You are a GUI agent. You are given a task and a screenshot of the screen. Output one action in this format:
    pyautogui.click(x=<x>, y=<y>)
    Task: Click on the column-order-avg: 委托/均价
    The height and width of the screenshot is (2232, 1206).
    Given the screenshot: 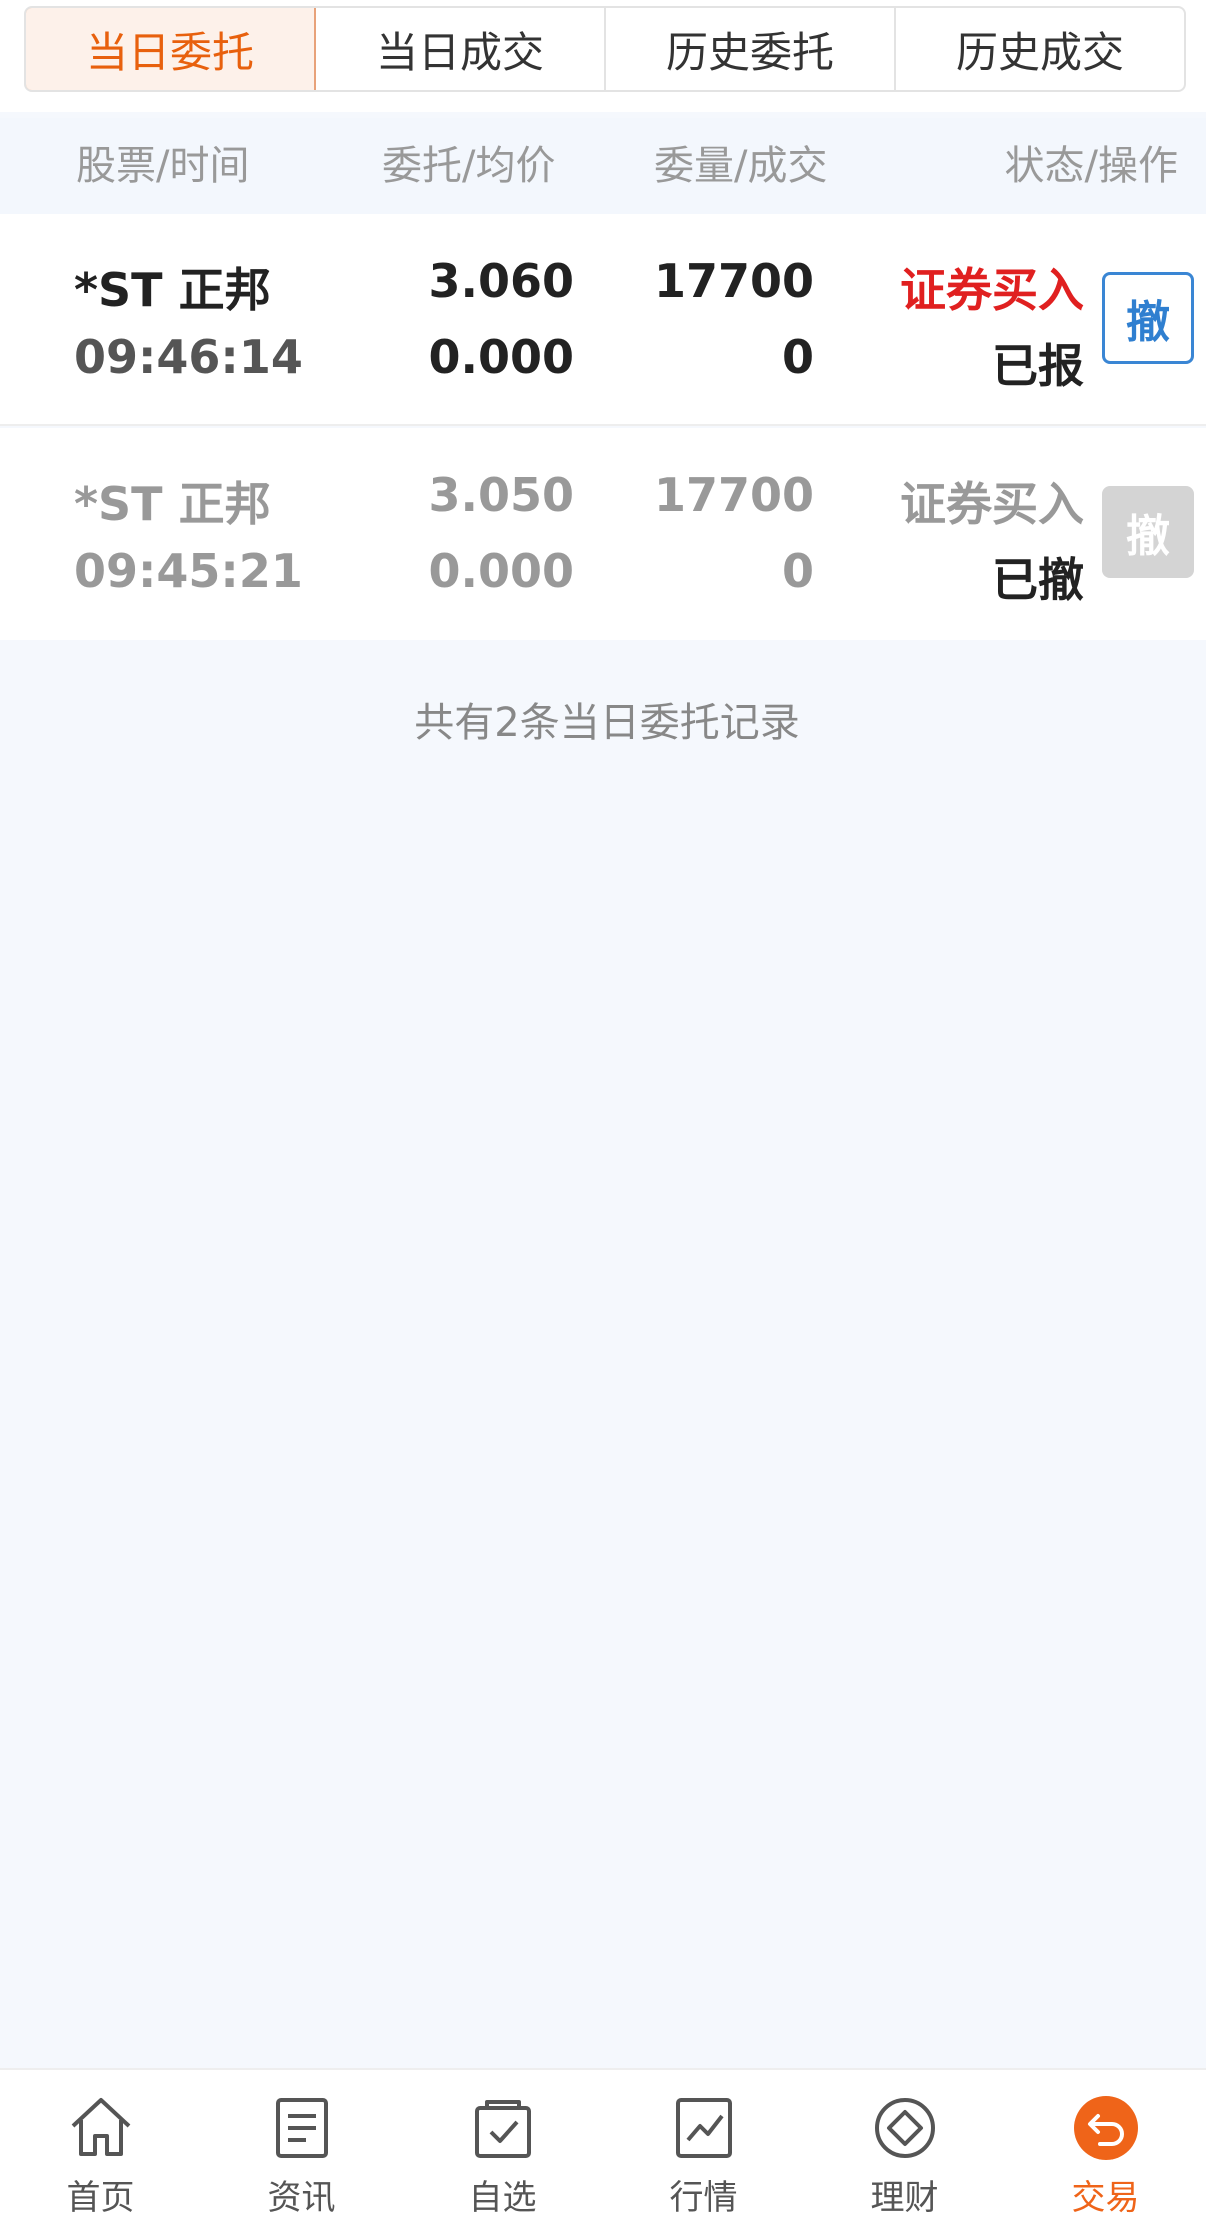 What is the action you would take?
    pyautogui.click(x=469, y=166)
    